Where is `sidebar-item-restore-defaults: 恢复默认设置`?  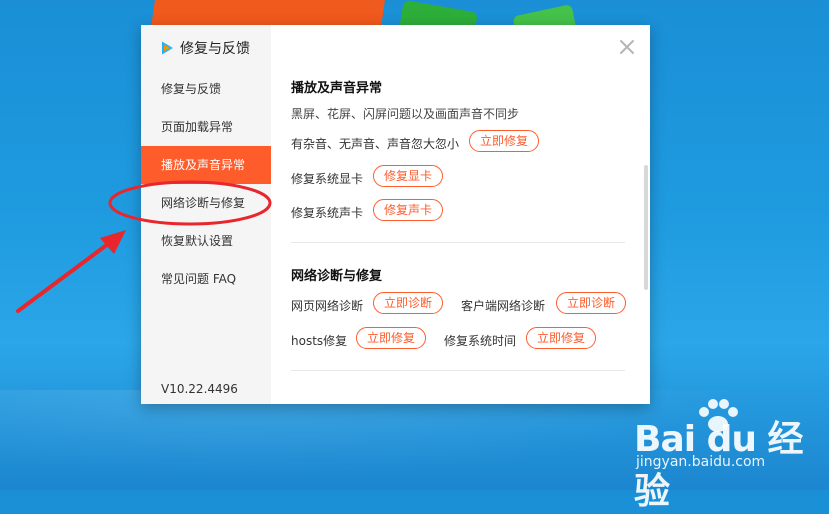 sidebar-item-restore-defaults: 恢复默认设置 is located at coordinates (206, 241).